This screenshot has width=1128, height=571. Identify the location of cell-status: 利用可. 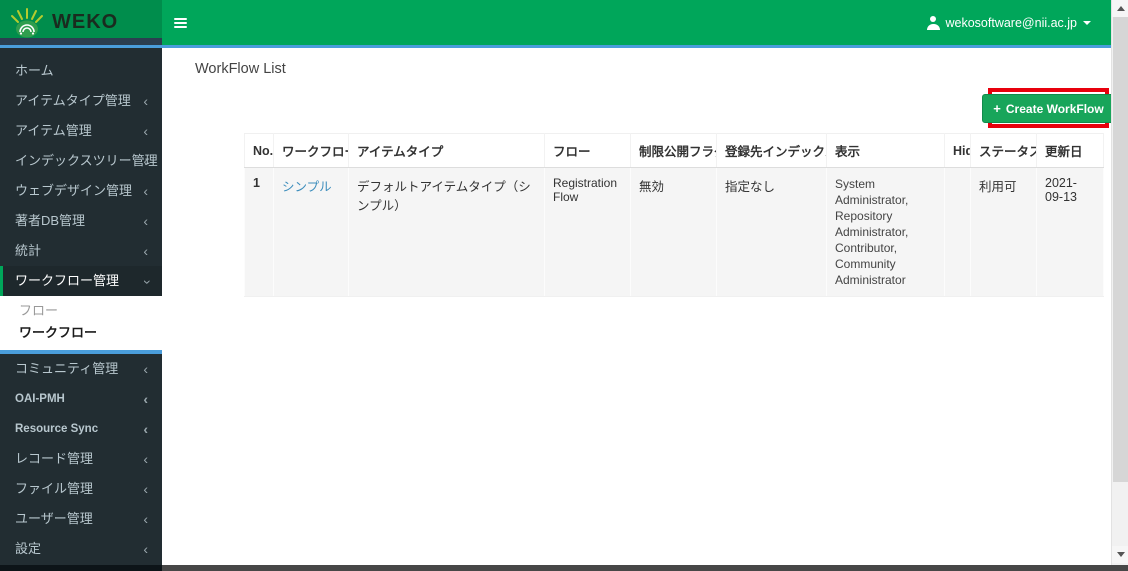
(1003, 232).